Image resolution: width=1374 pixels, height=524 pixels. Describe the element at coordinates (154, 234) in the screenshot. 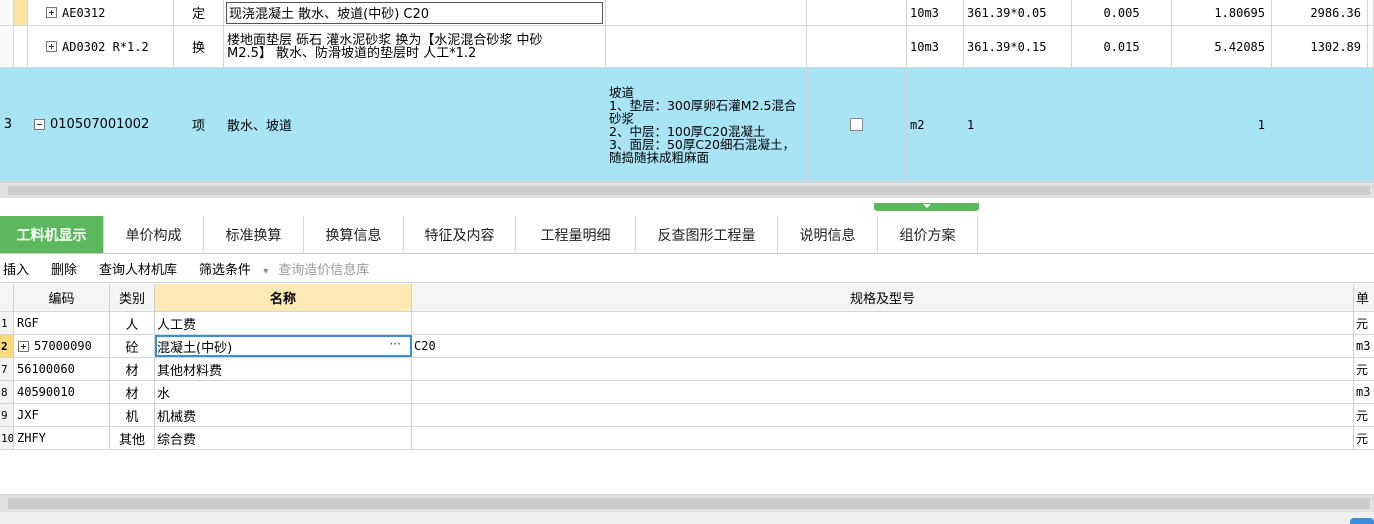

I see `tab-unit-price-composition: 单价构成` at that location.